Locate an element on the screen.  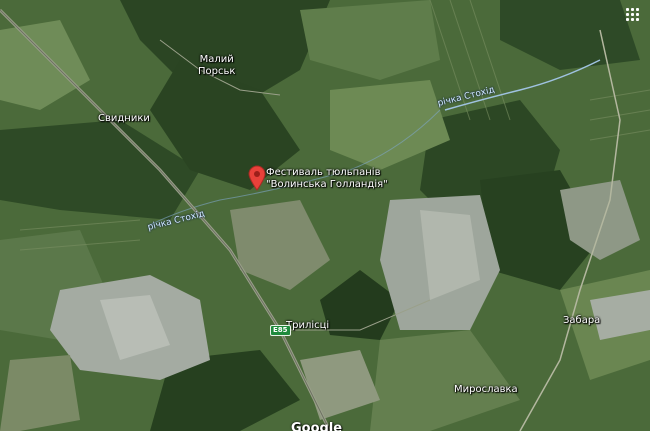
road-shield-e85: E85 is located at coordinates (280, 330).